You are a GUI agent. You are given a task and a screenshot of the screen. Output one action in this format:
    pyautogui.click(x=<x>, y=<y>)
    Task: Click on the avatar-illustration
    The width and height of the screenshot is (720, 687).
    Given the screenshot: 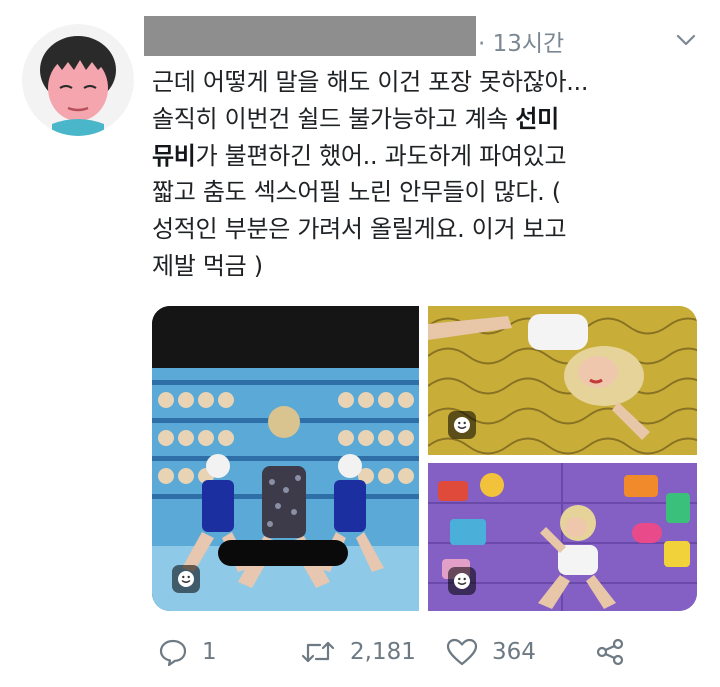 What is the action you would take?
    pyautogui.click(x=78, y=80)
    